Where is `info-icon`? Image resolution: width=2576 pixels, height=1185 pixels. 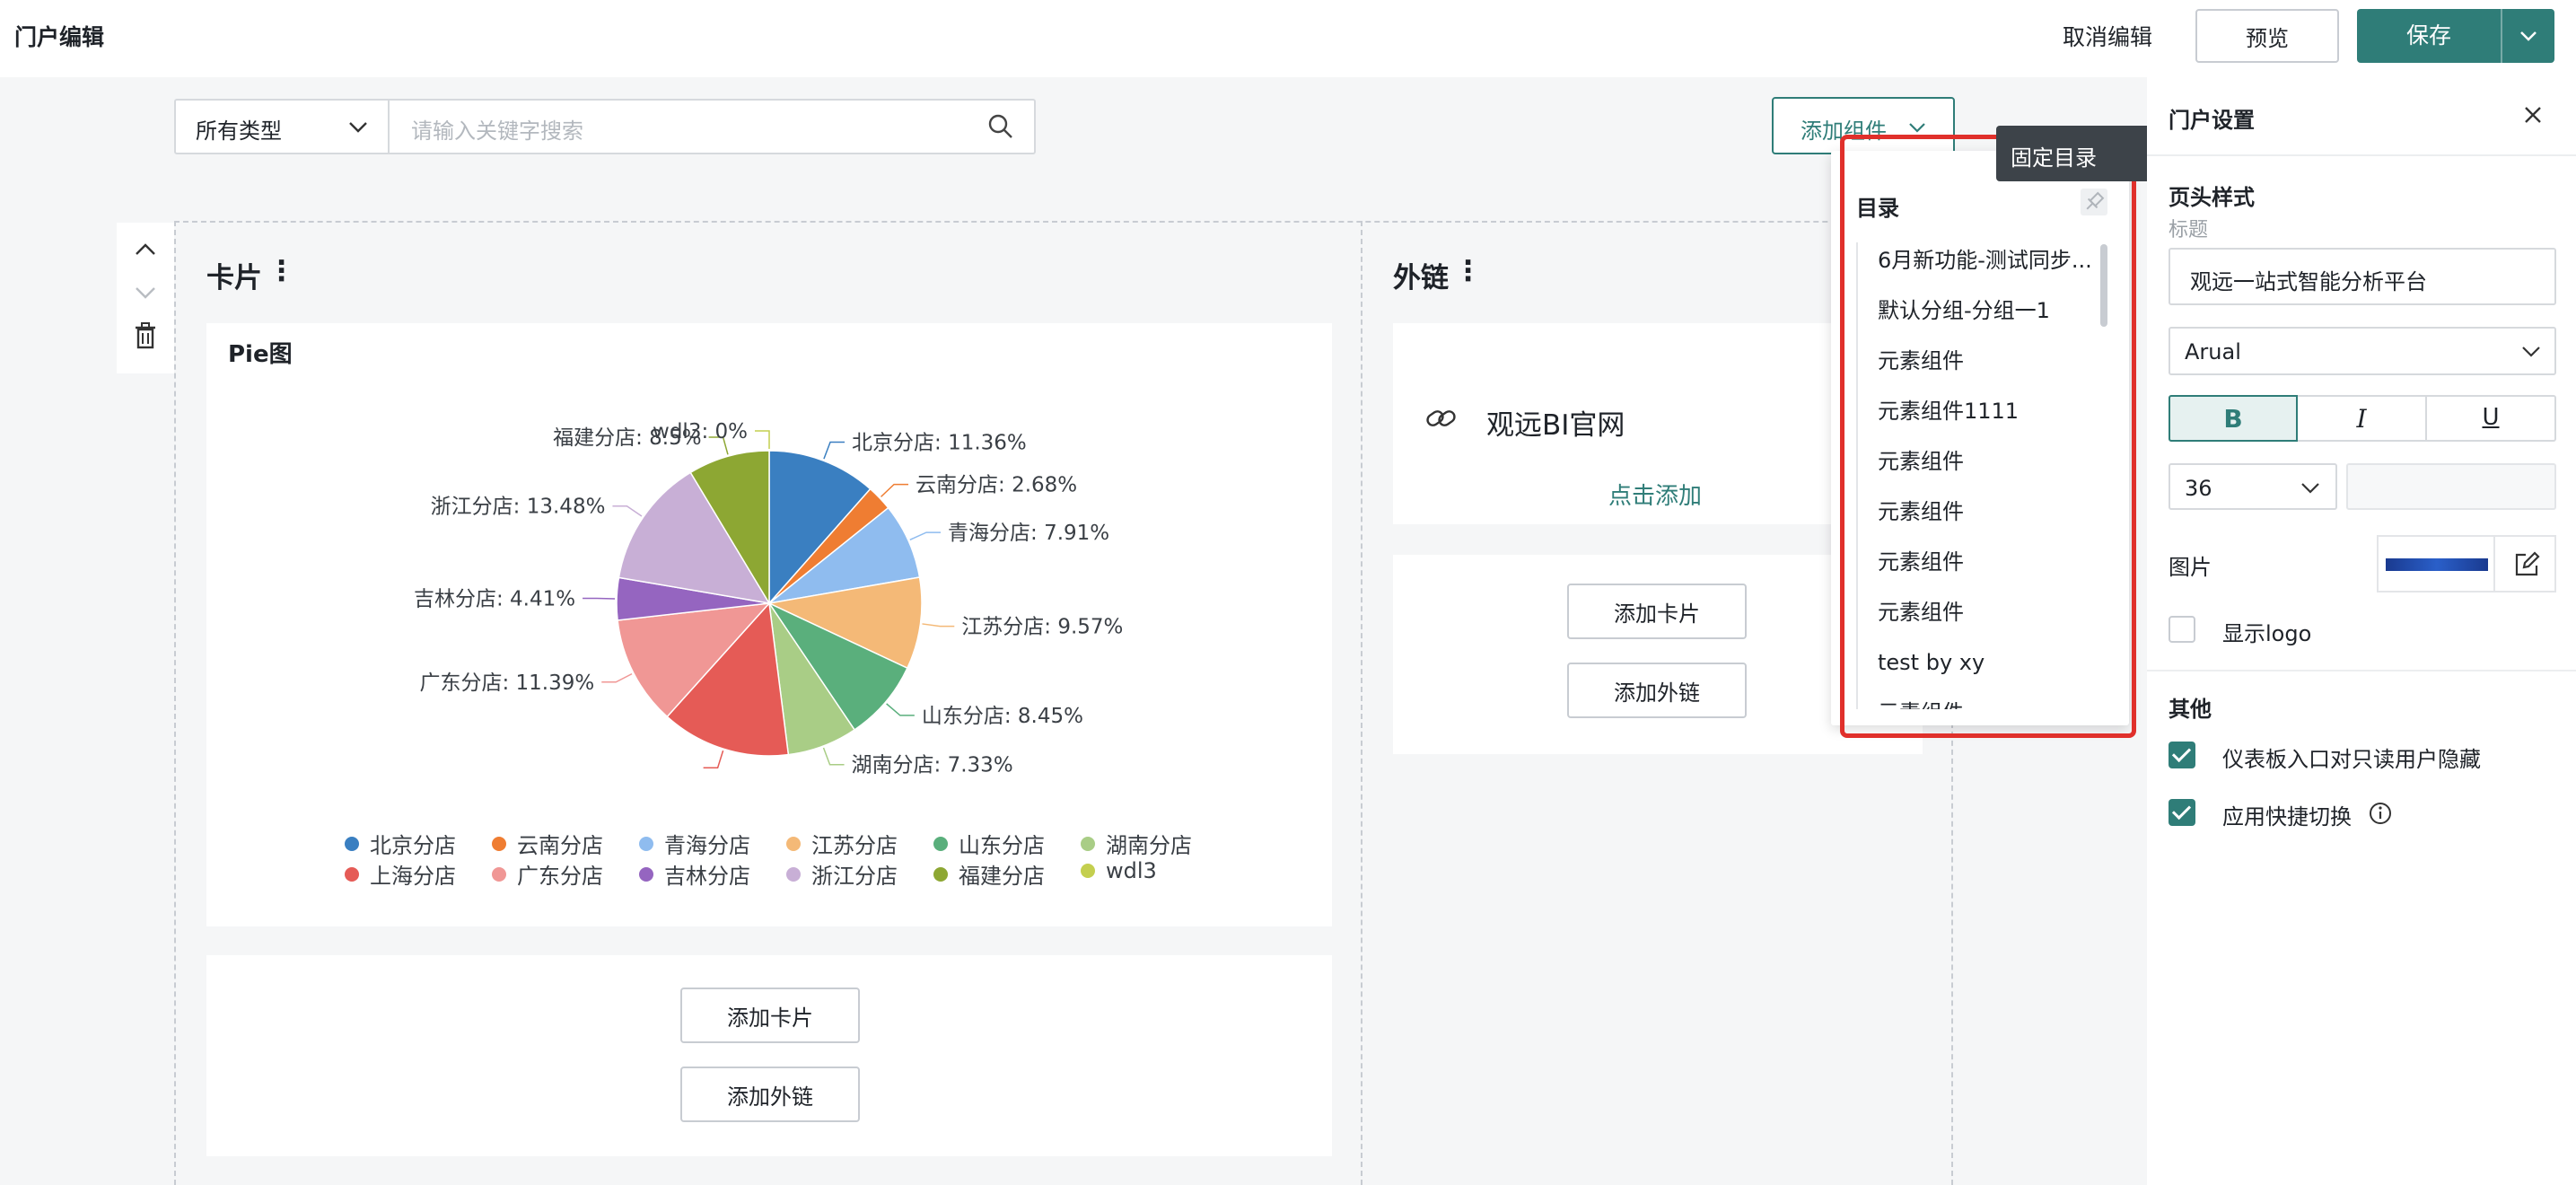
info-icon is located at coordinates (2380, 815).